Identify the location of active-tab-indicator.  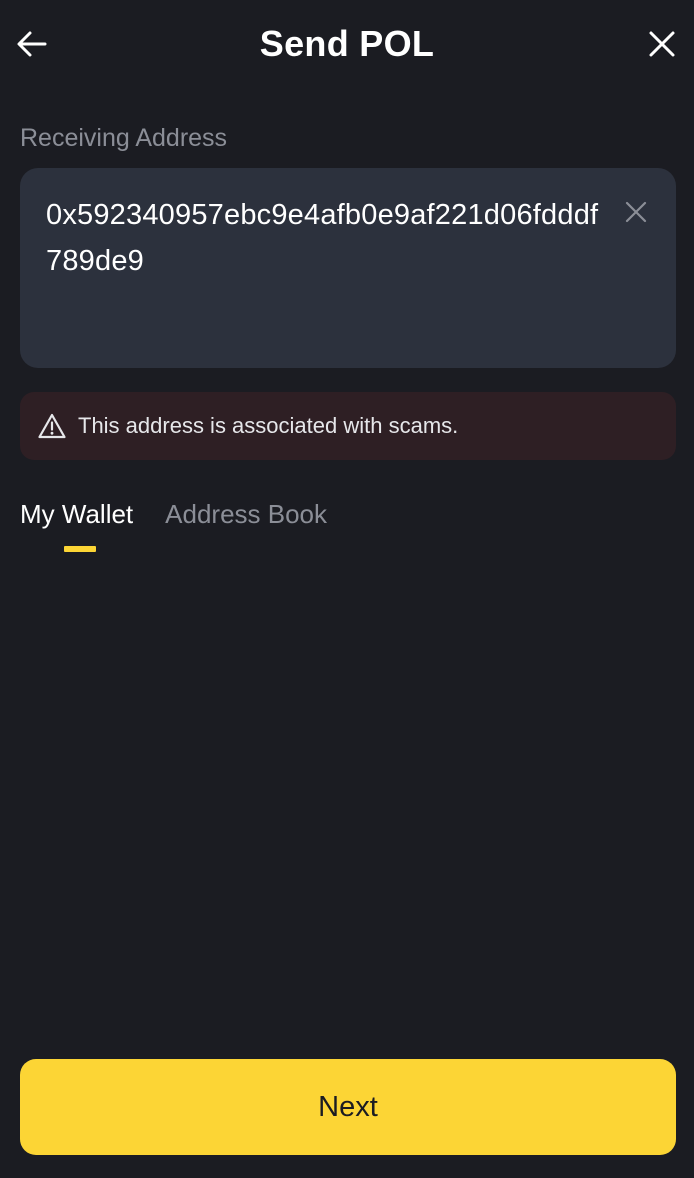
(80, 549).